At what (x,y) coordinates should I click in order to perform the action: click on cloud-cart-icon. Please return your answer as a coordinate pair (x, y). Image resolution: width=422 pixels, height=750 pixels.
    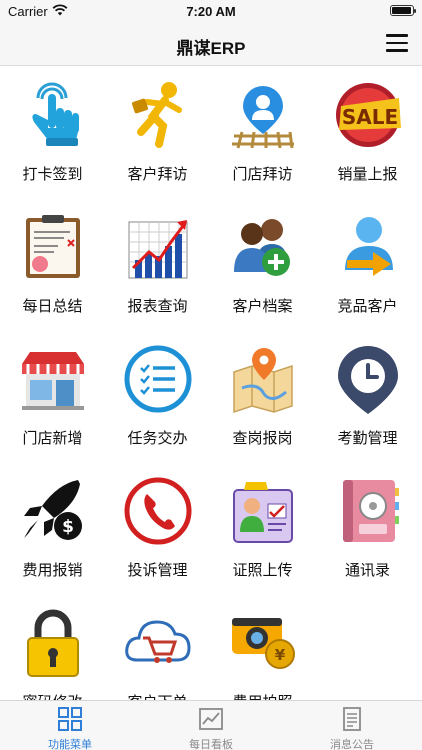
    Looking at the image, I should click on (158, 641).